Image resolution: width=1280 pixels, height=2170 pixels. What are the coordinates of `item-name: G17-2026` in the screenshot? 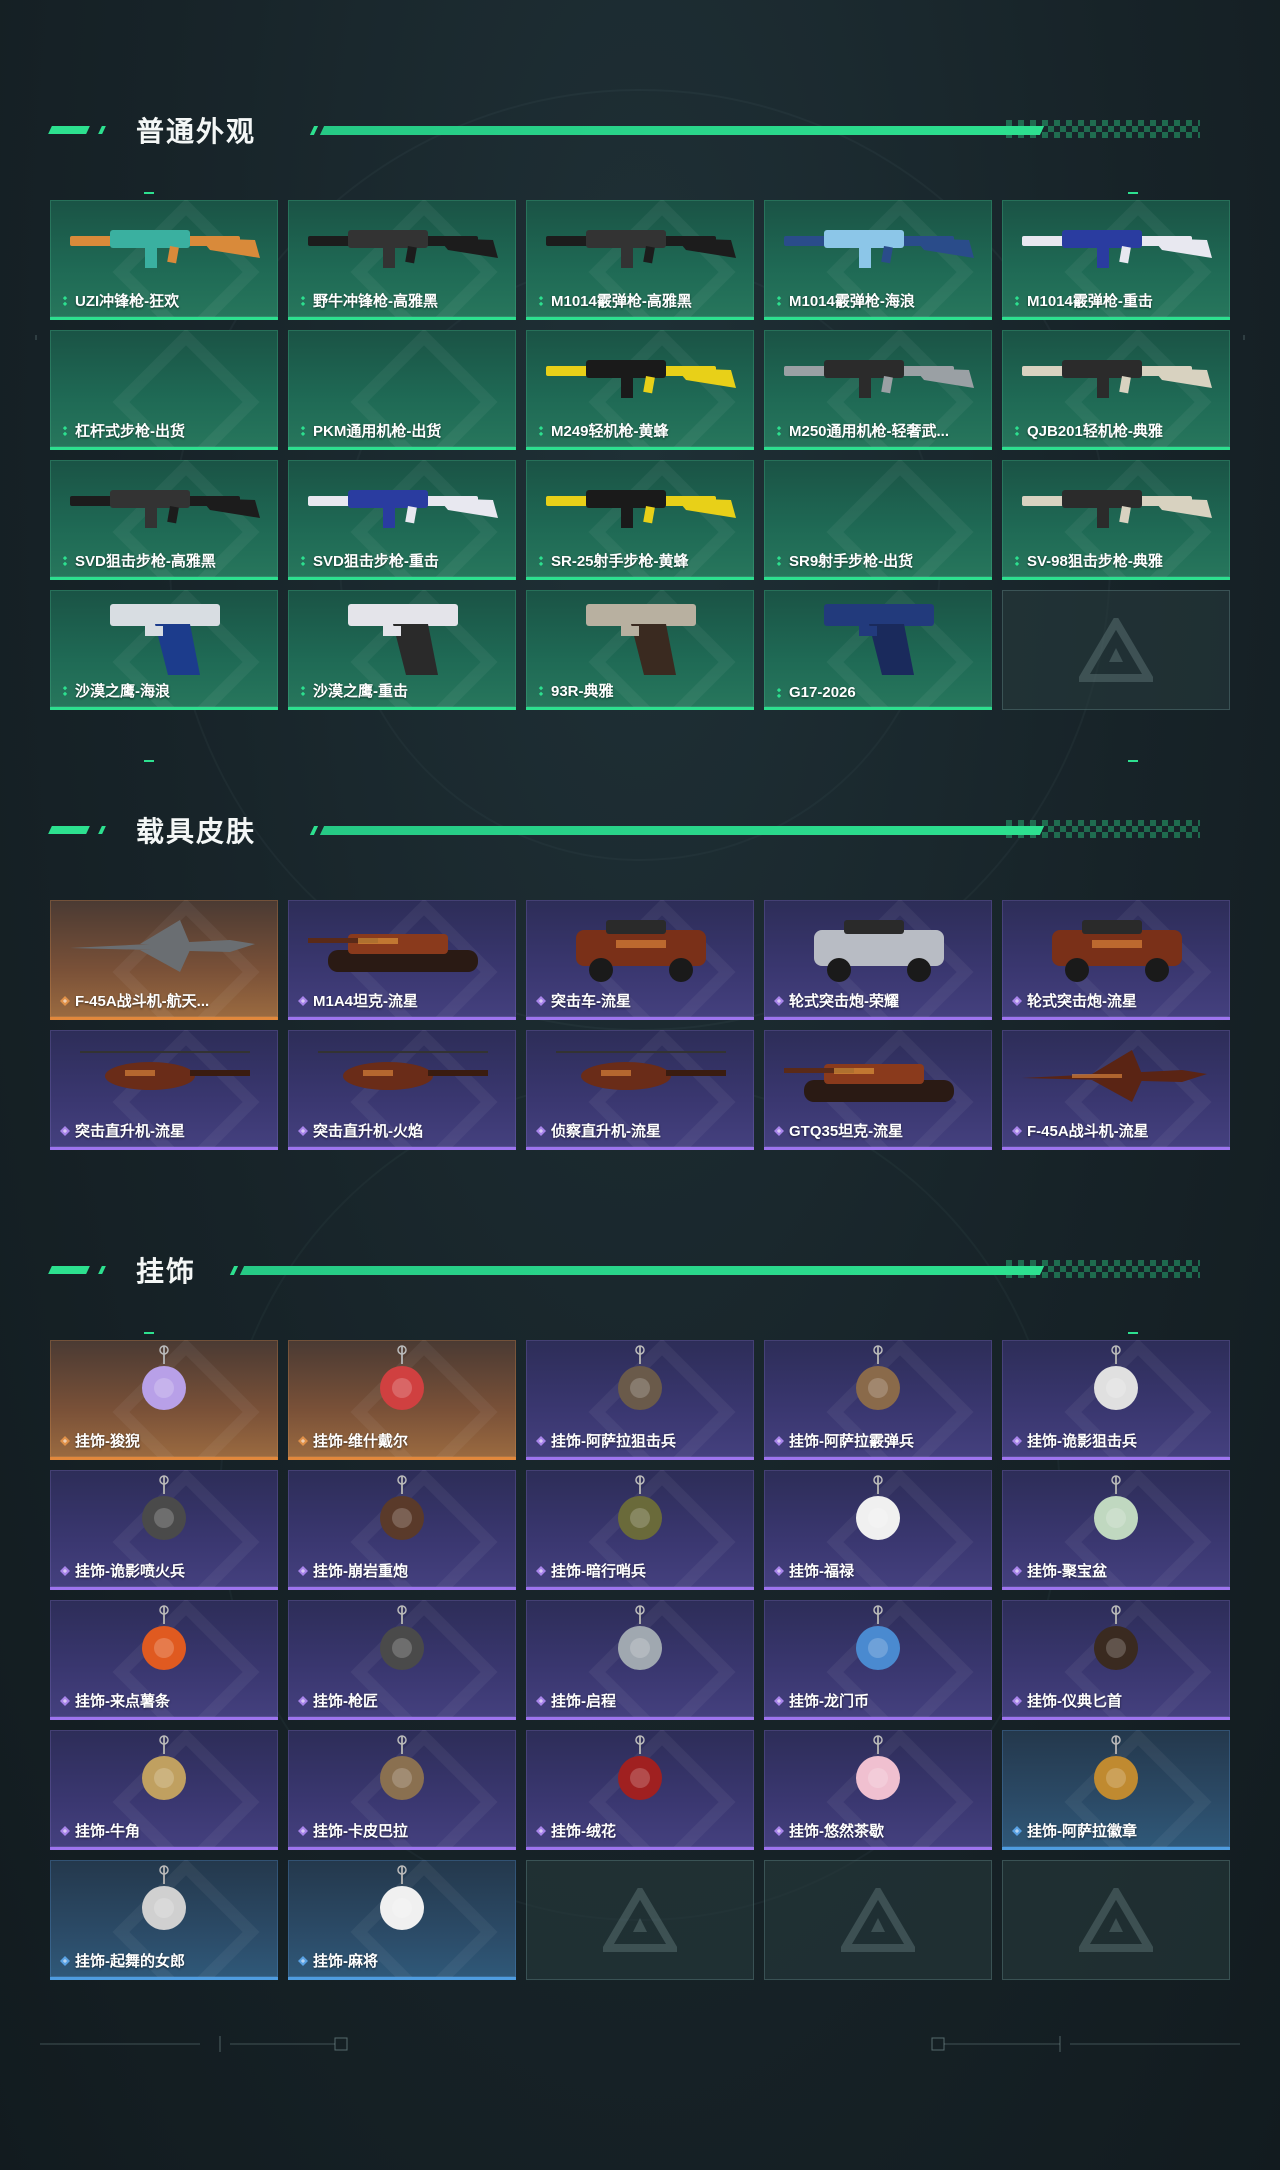 It's located at (822, 692).